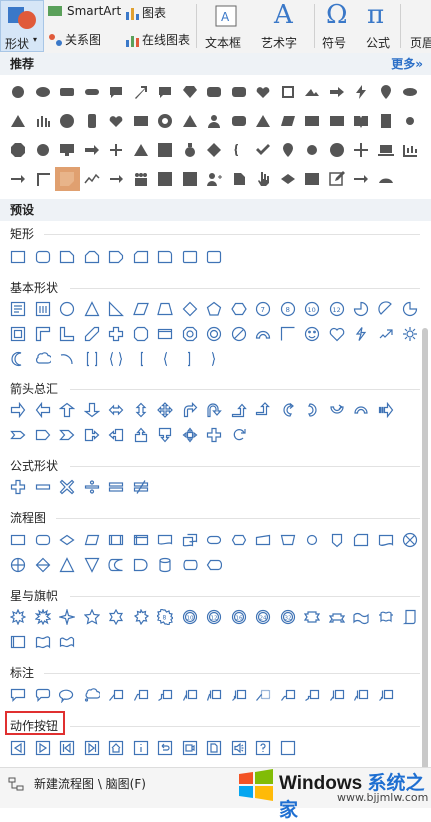  I want to click on more-link: 更多», so click(407, 64).